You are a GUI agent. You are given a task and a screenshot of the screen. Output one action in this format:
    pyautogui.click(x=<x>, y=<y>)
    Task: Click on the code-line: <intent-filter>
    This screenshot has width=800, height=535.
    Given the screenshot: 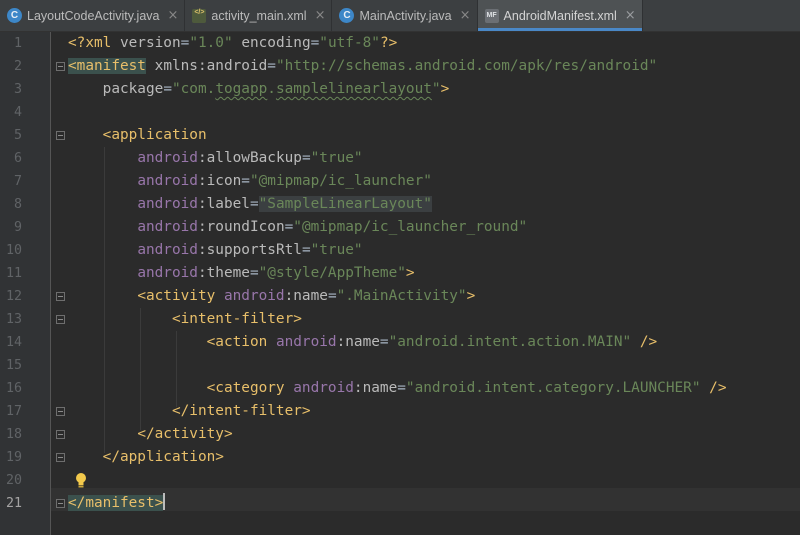 What is the action you would take?
    pyautogui.click(x=185, y=319)
    